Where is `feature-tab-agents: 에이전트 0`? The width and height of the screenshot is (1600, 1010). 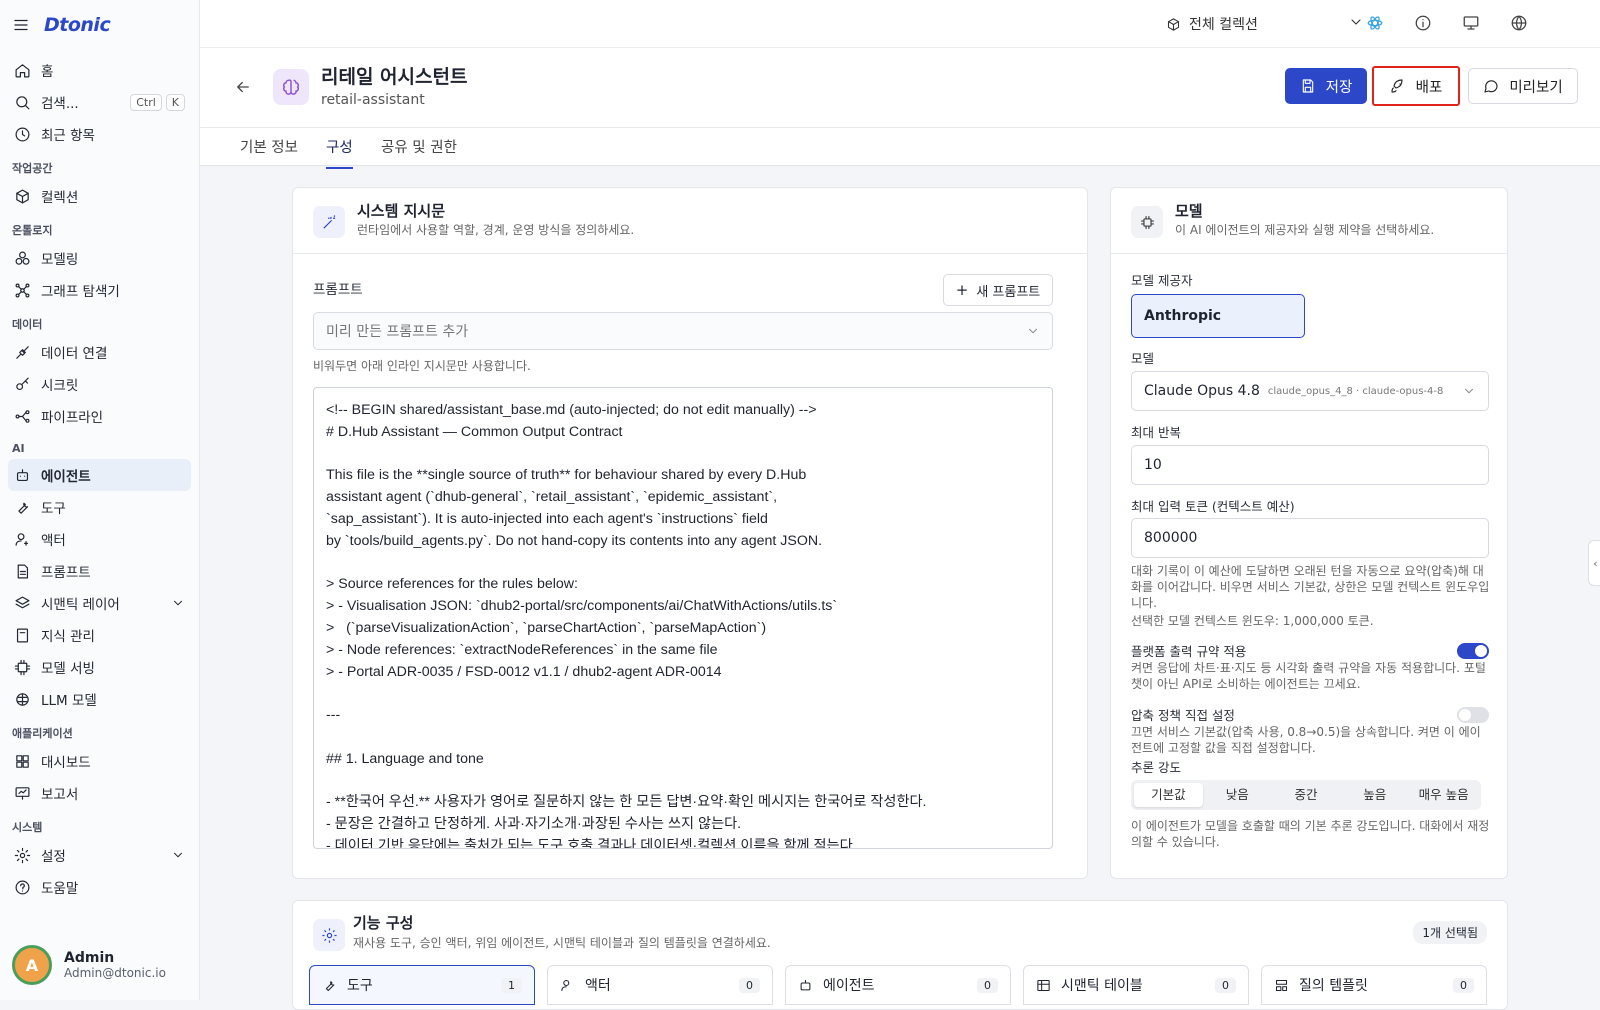 feature-tab-agents: 에이전트 0 is located at coordinates (898, 985).